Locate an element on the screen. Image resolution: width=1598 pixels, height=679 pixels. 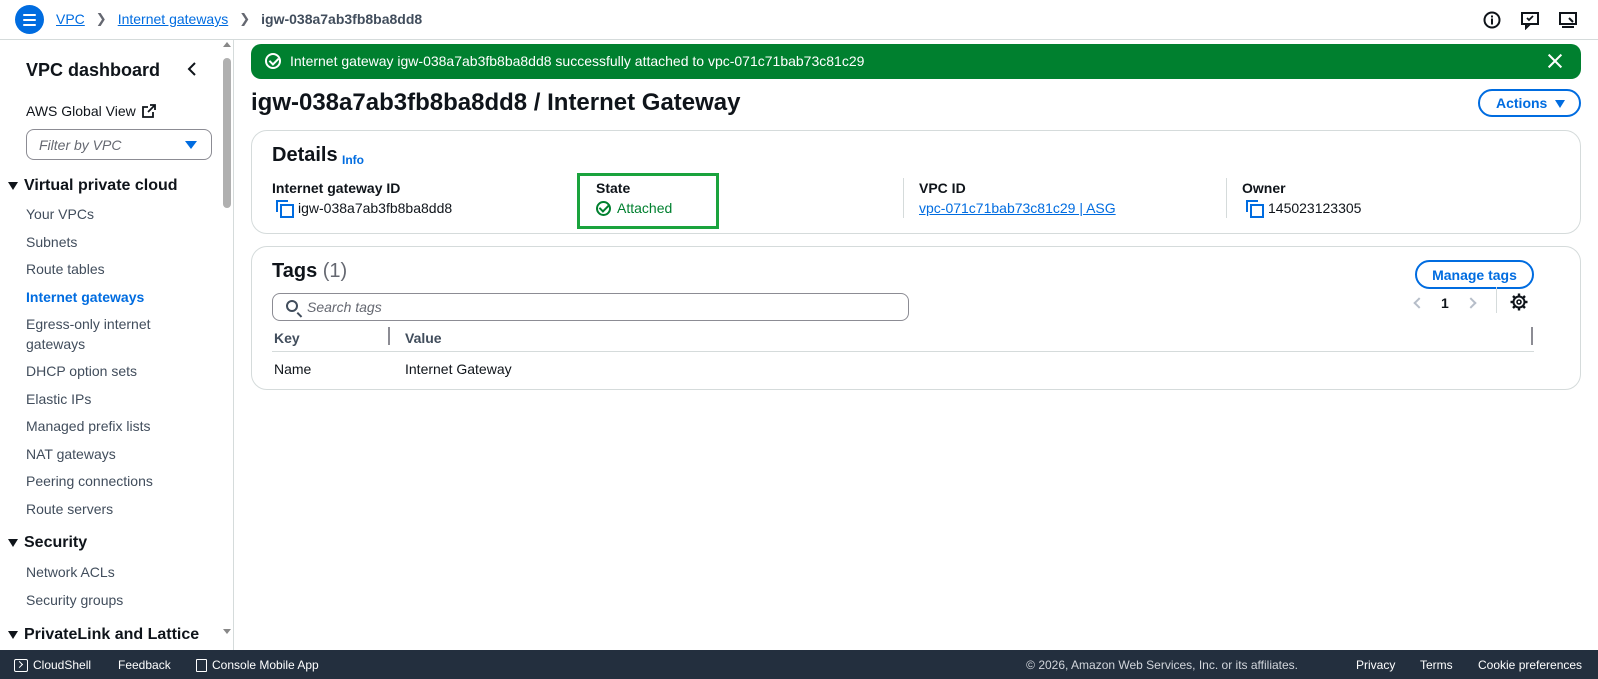
actions-button: Actions is located at coordinates (1529, 103).